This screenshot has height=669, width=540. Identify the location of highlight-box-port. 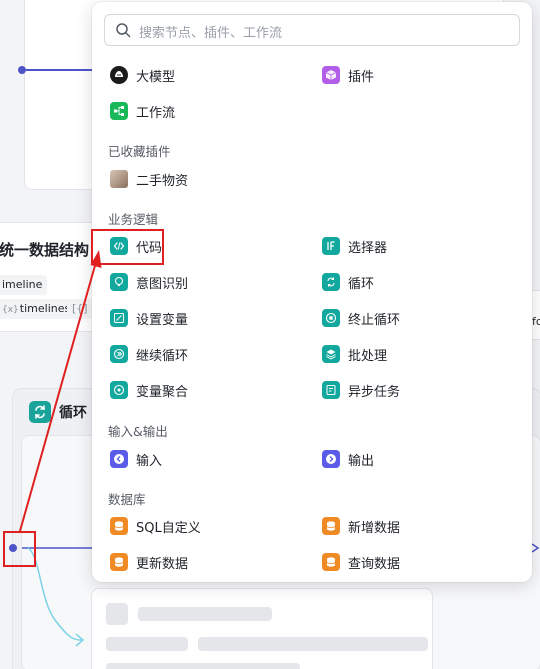
(19, 549).